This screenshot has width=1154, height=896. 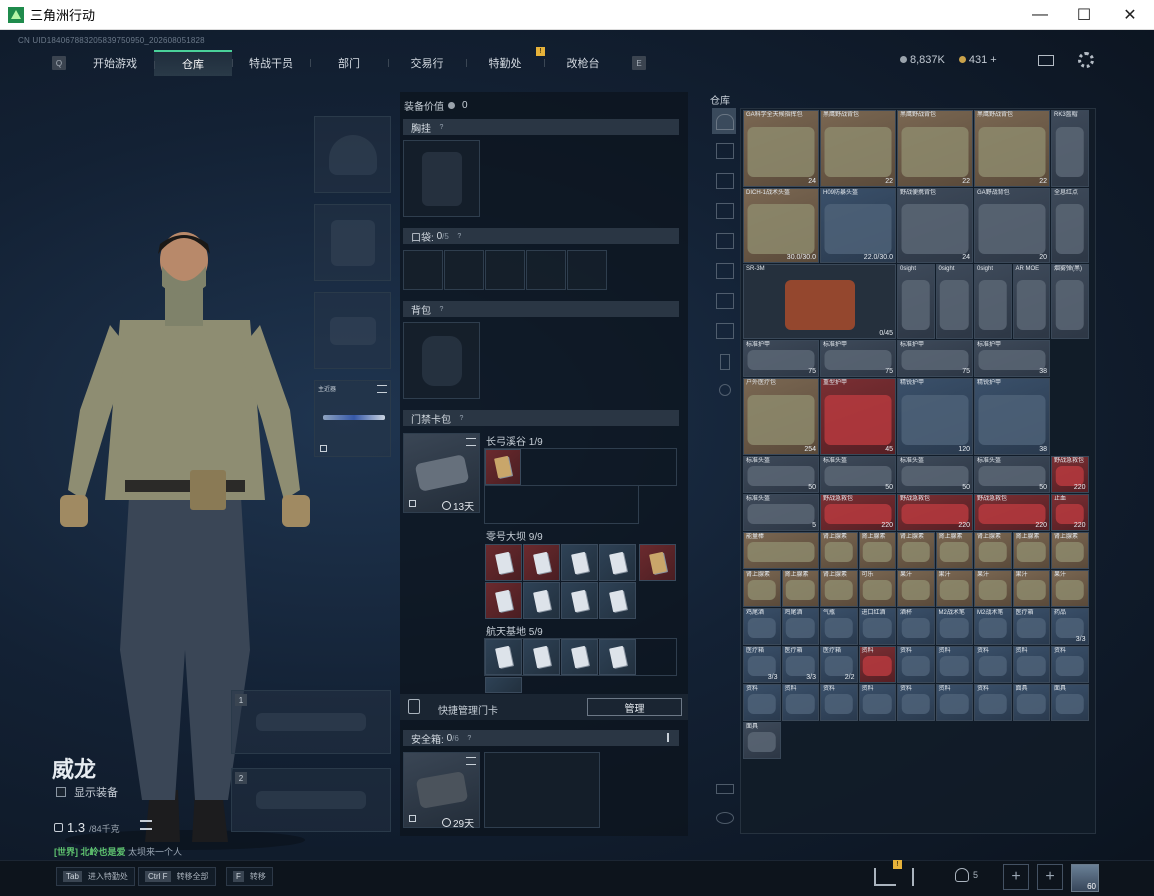 I want to click on squad-indicator: 5, so click(x=966, y=875).